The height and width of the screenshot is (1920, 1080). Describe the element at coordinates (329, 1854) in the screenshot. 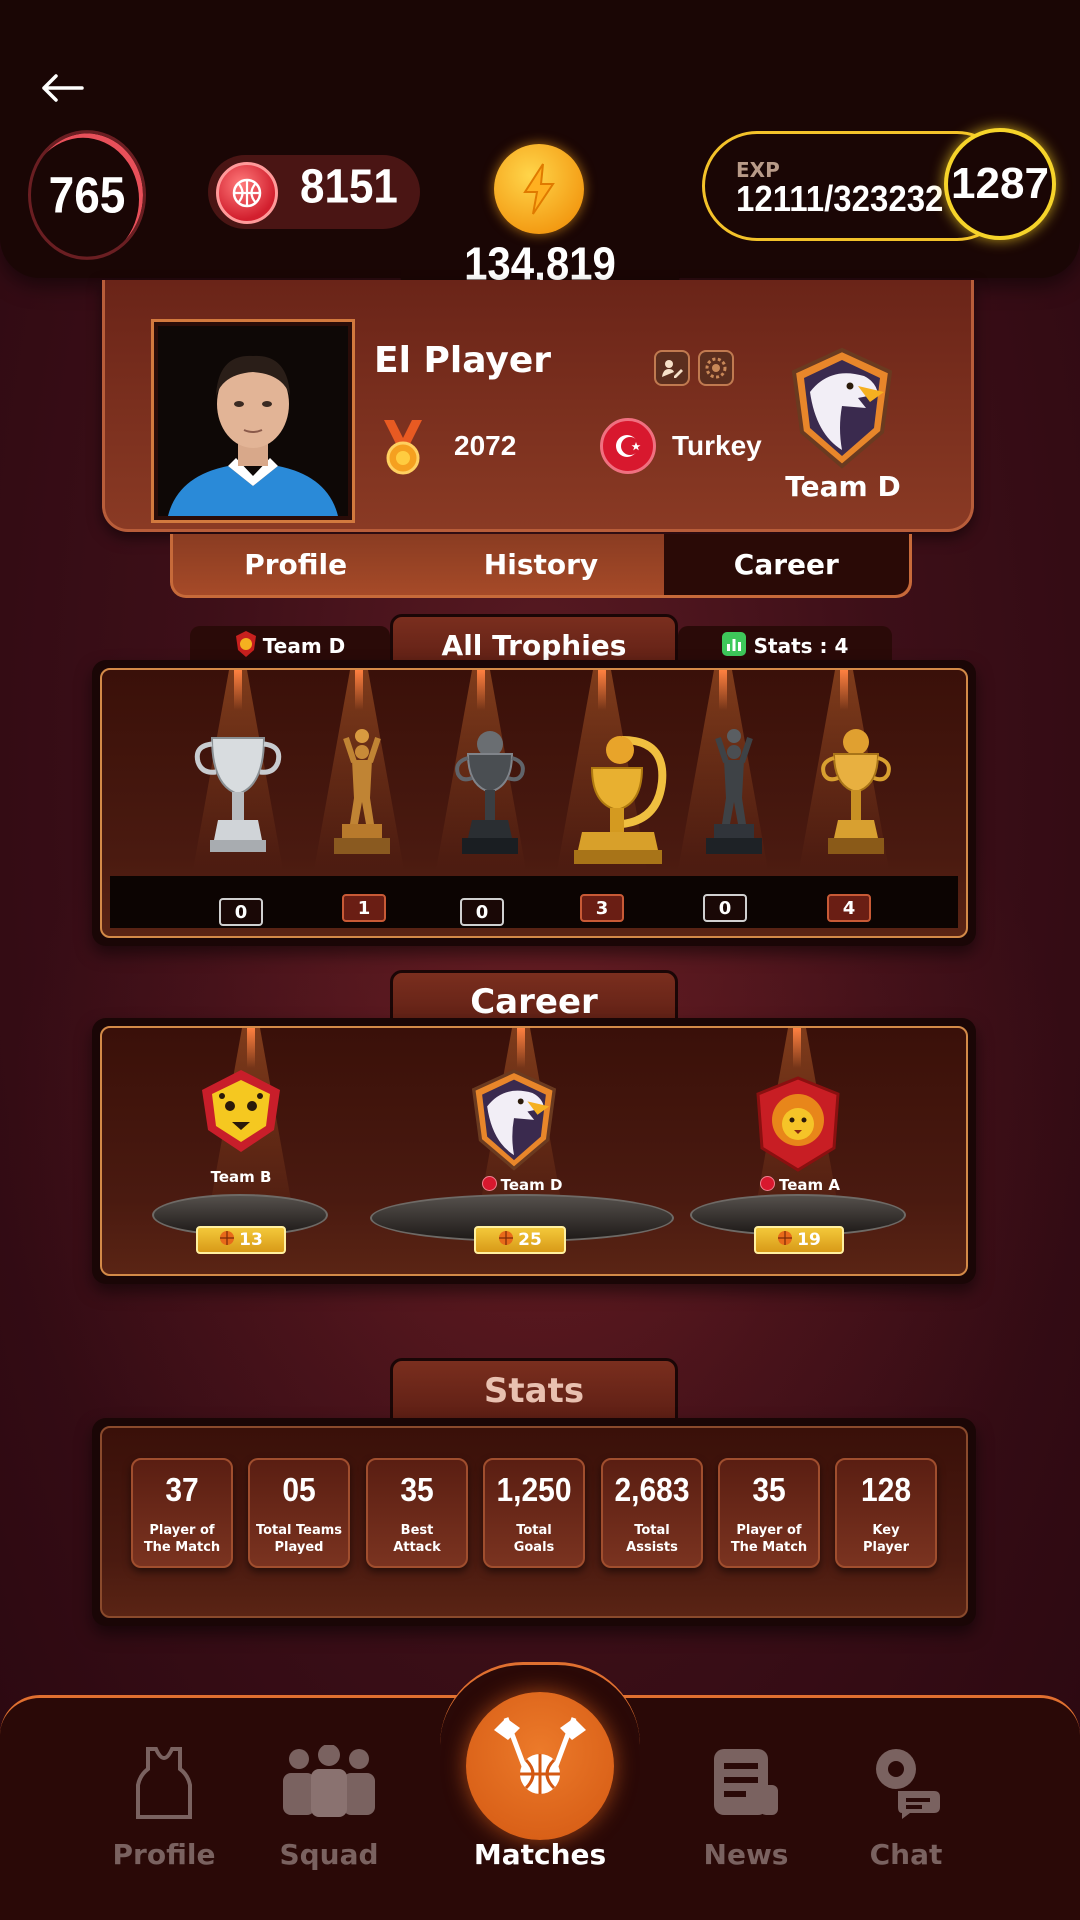

I see `nav-squad-label: Squad` at that location.